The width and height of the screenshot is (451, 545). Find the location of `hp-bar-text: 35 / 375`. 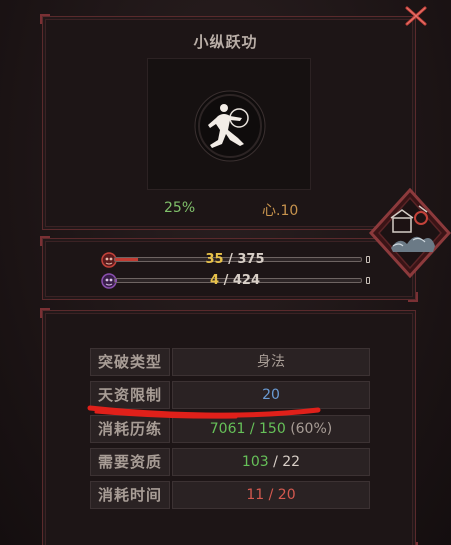

hp-bar-text: 35 / 375 is located at coordinates (235, 260).